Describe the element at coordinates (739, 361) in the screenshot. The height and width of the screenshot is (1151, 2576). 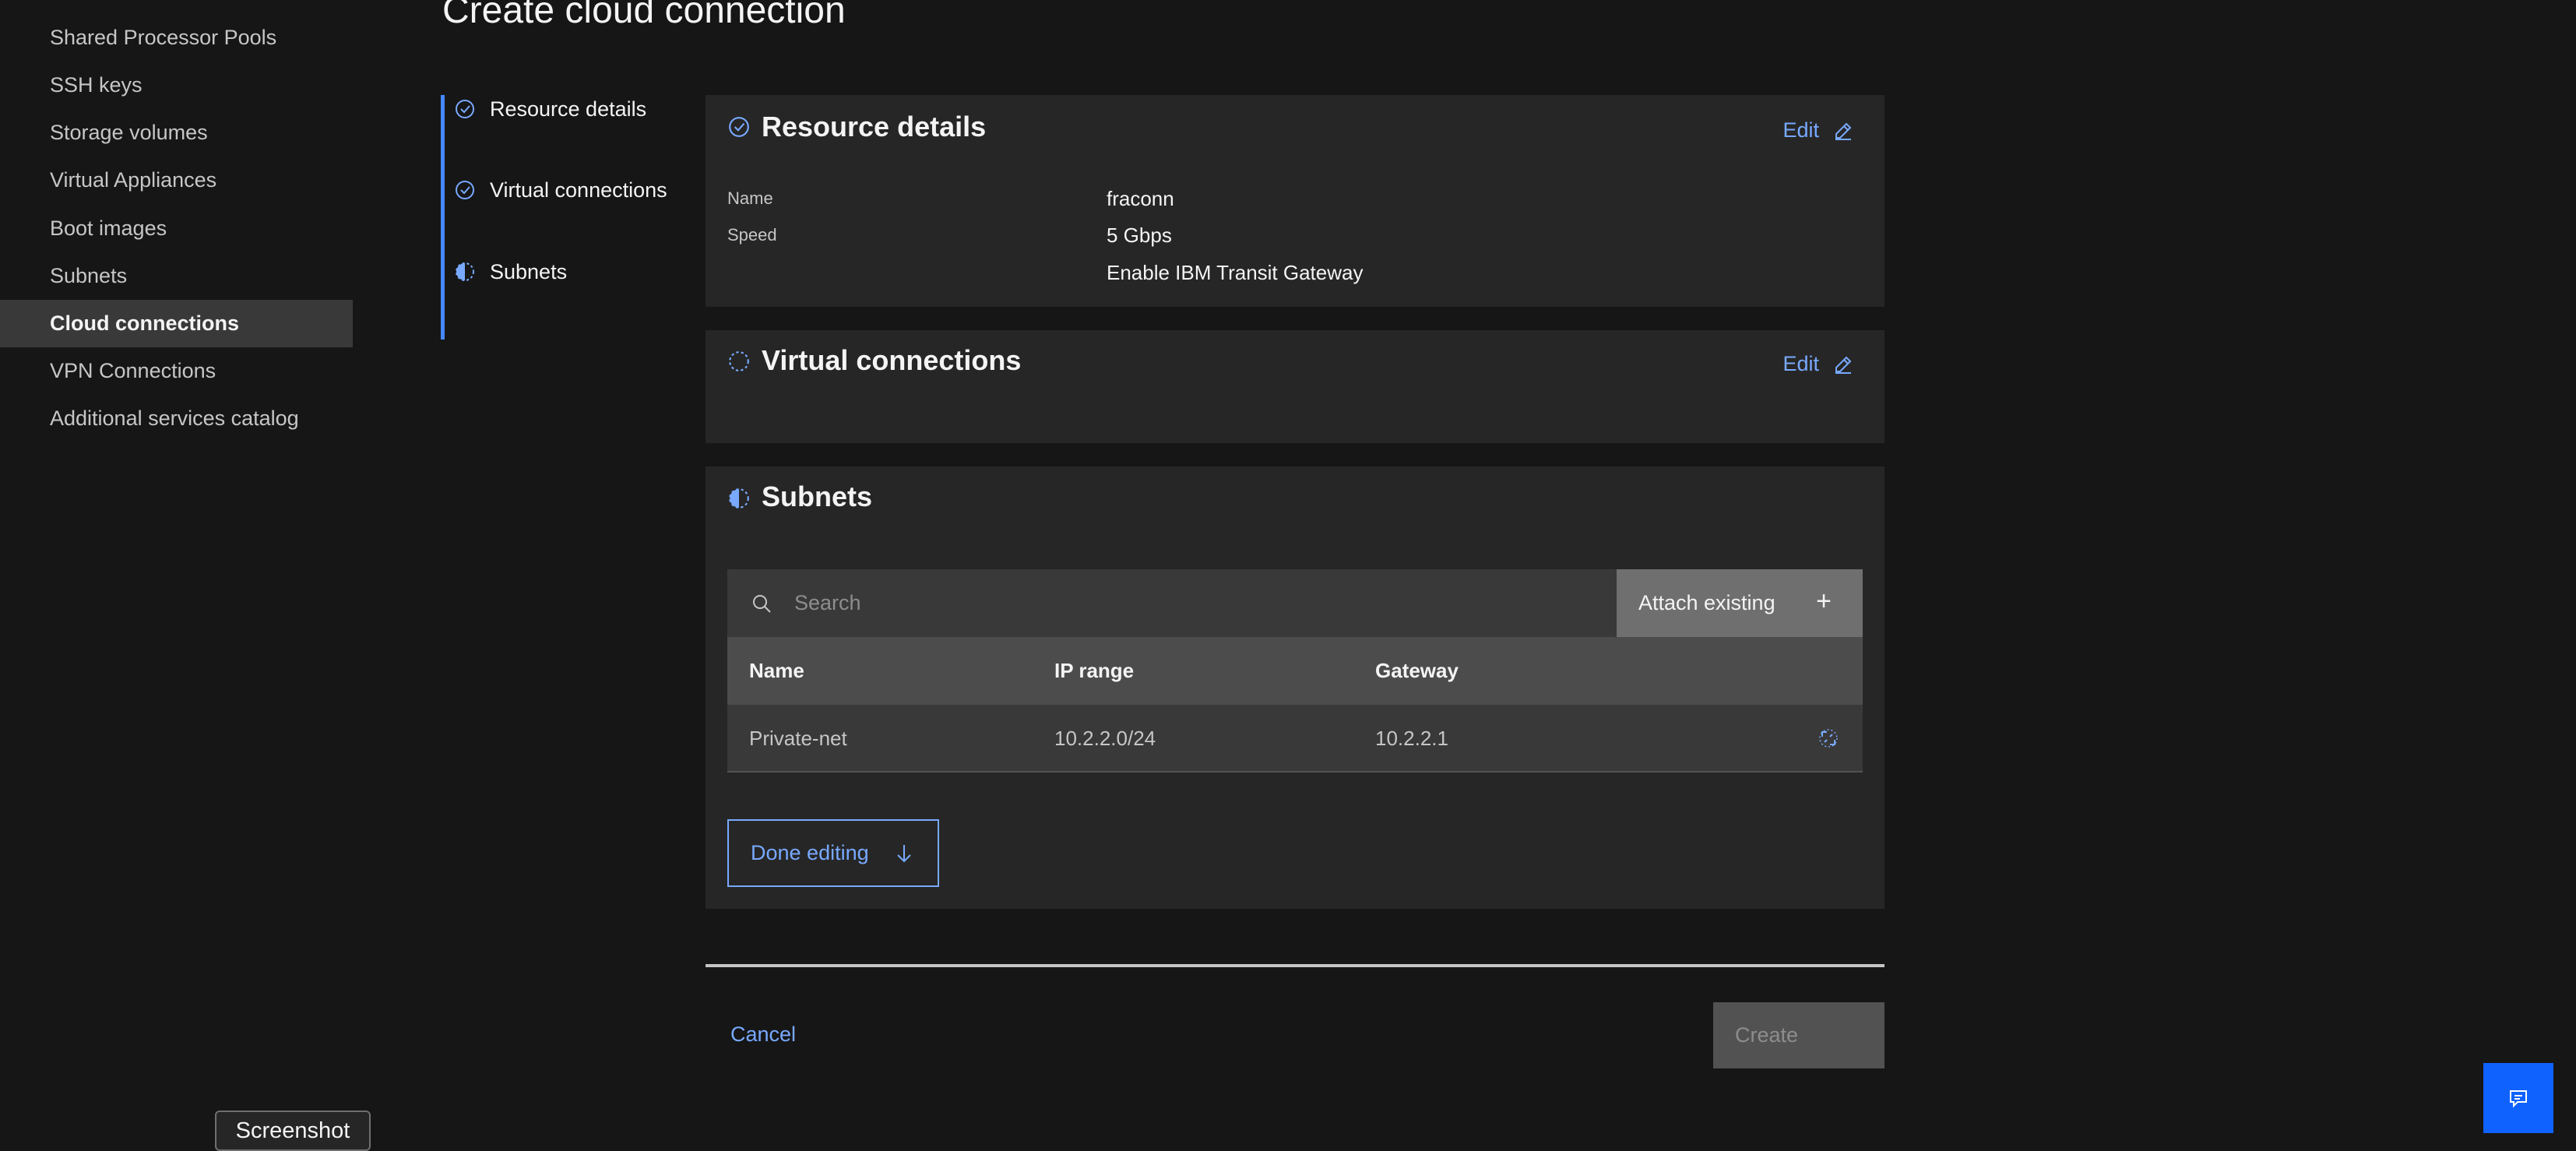
I see `incomplete-dashed-icon` at that location.